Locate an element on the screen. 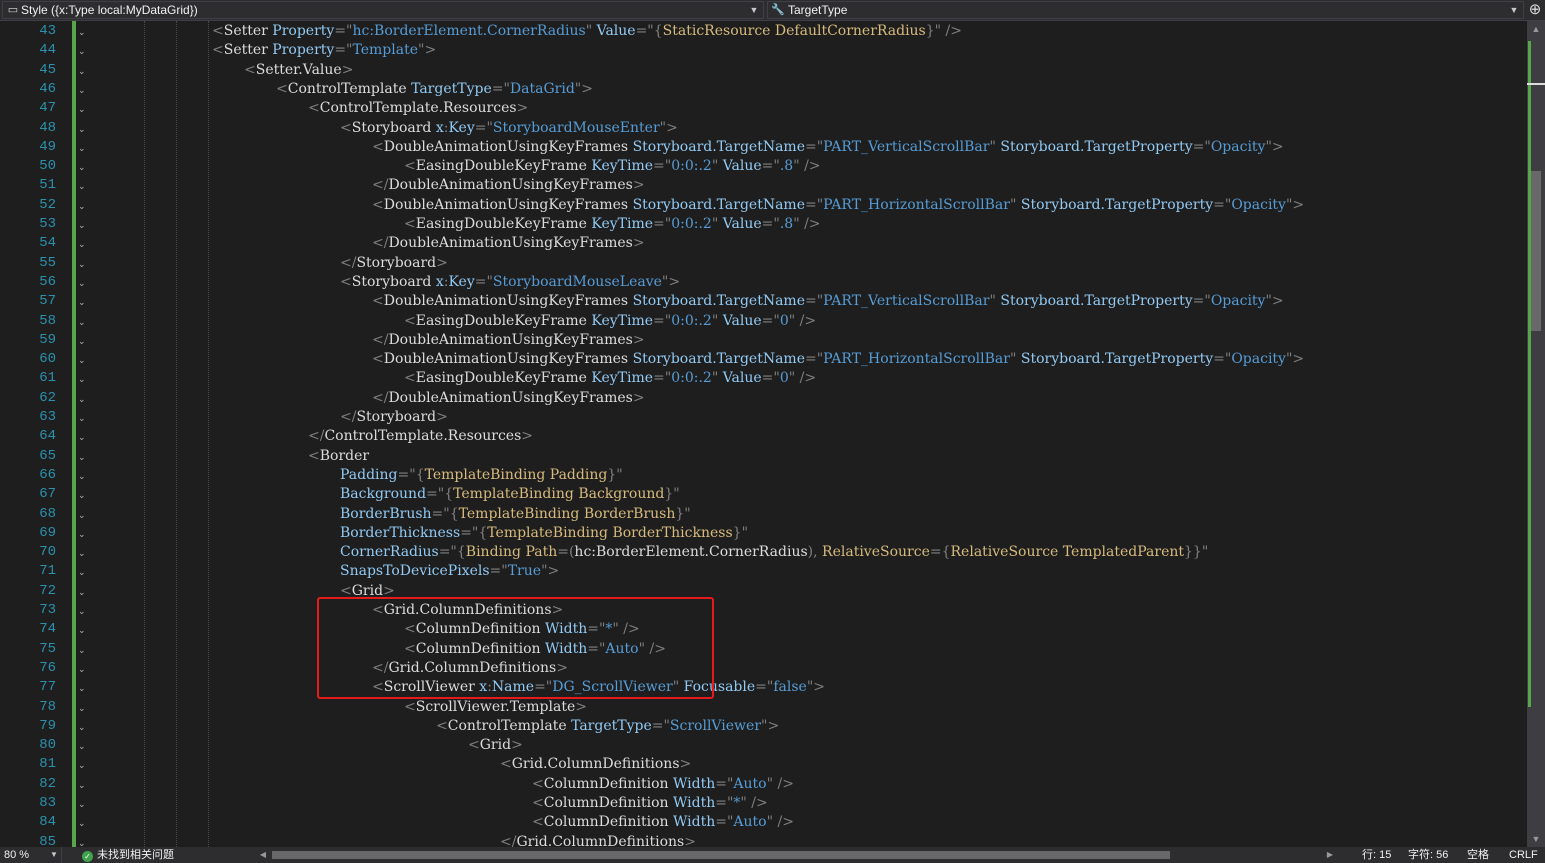  code-line: SnapsToDevicePixels="True"> is located at coordinates (449, 571).